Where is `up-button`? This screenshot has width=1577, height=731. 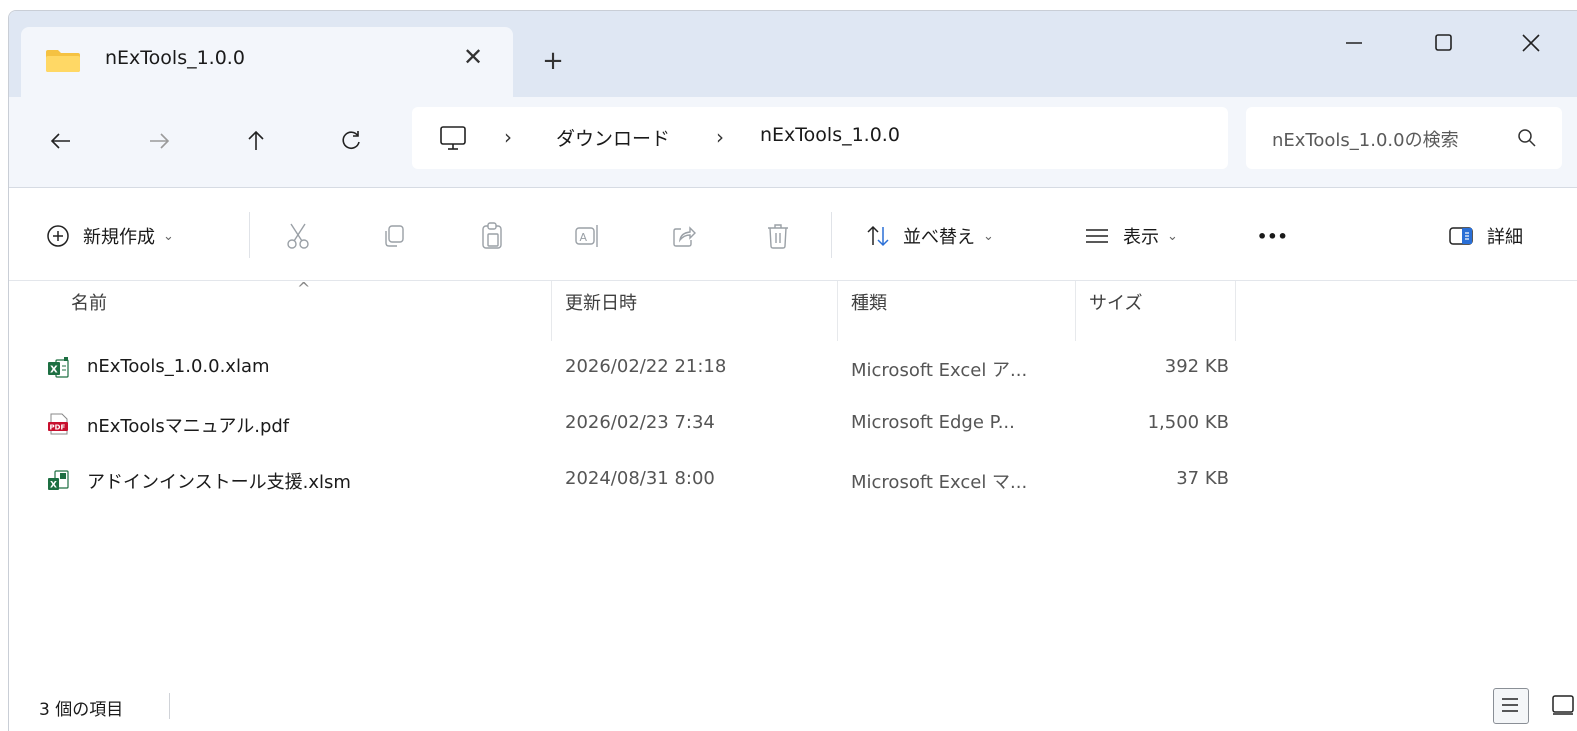 up-button is located at coordinates (256, 141).